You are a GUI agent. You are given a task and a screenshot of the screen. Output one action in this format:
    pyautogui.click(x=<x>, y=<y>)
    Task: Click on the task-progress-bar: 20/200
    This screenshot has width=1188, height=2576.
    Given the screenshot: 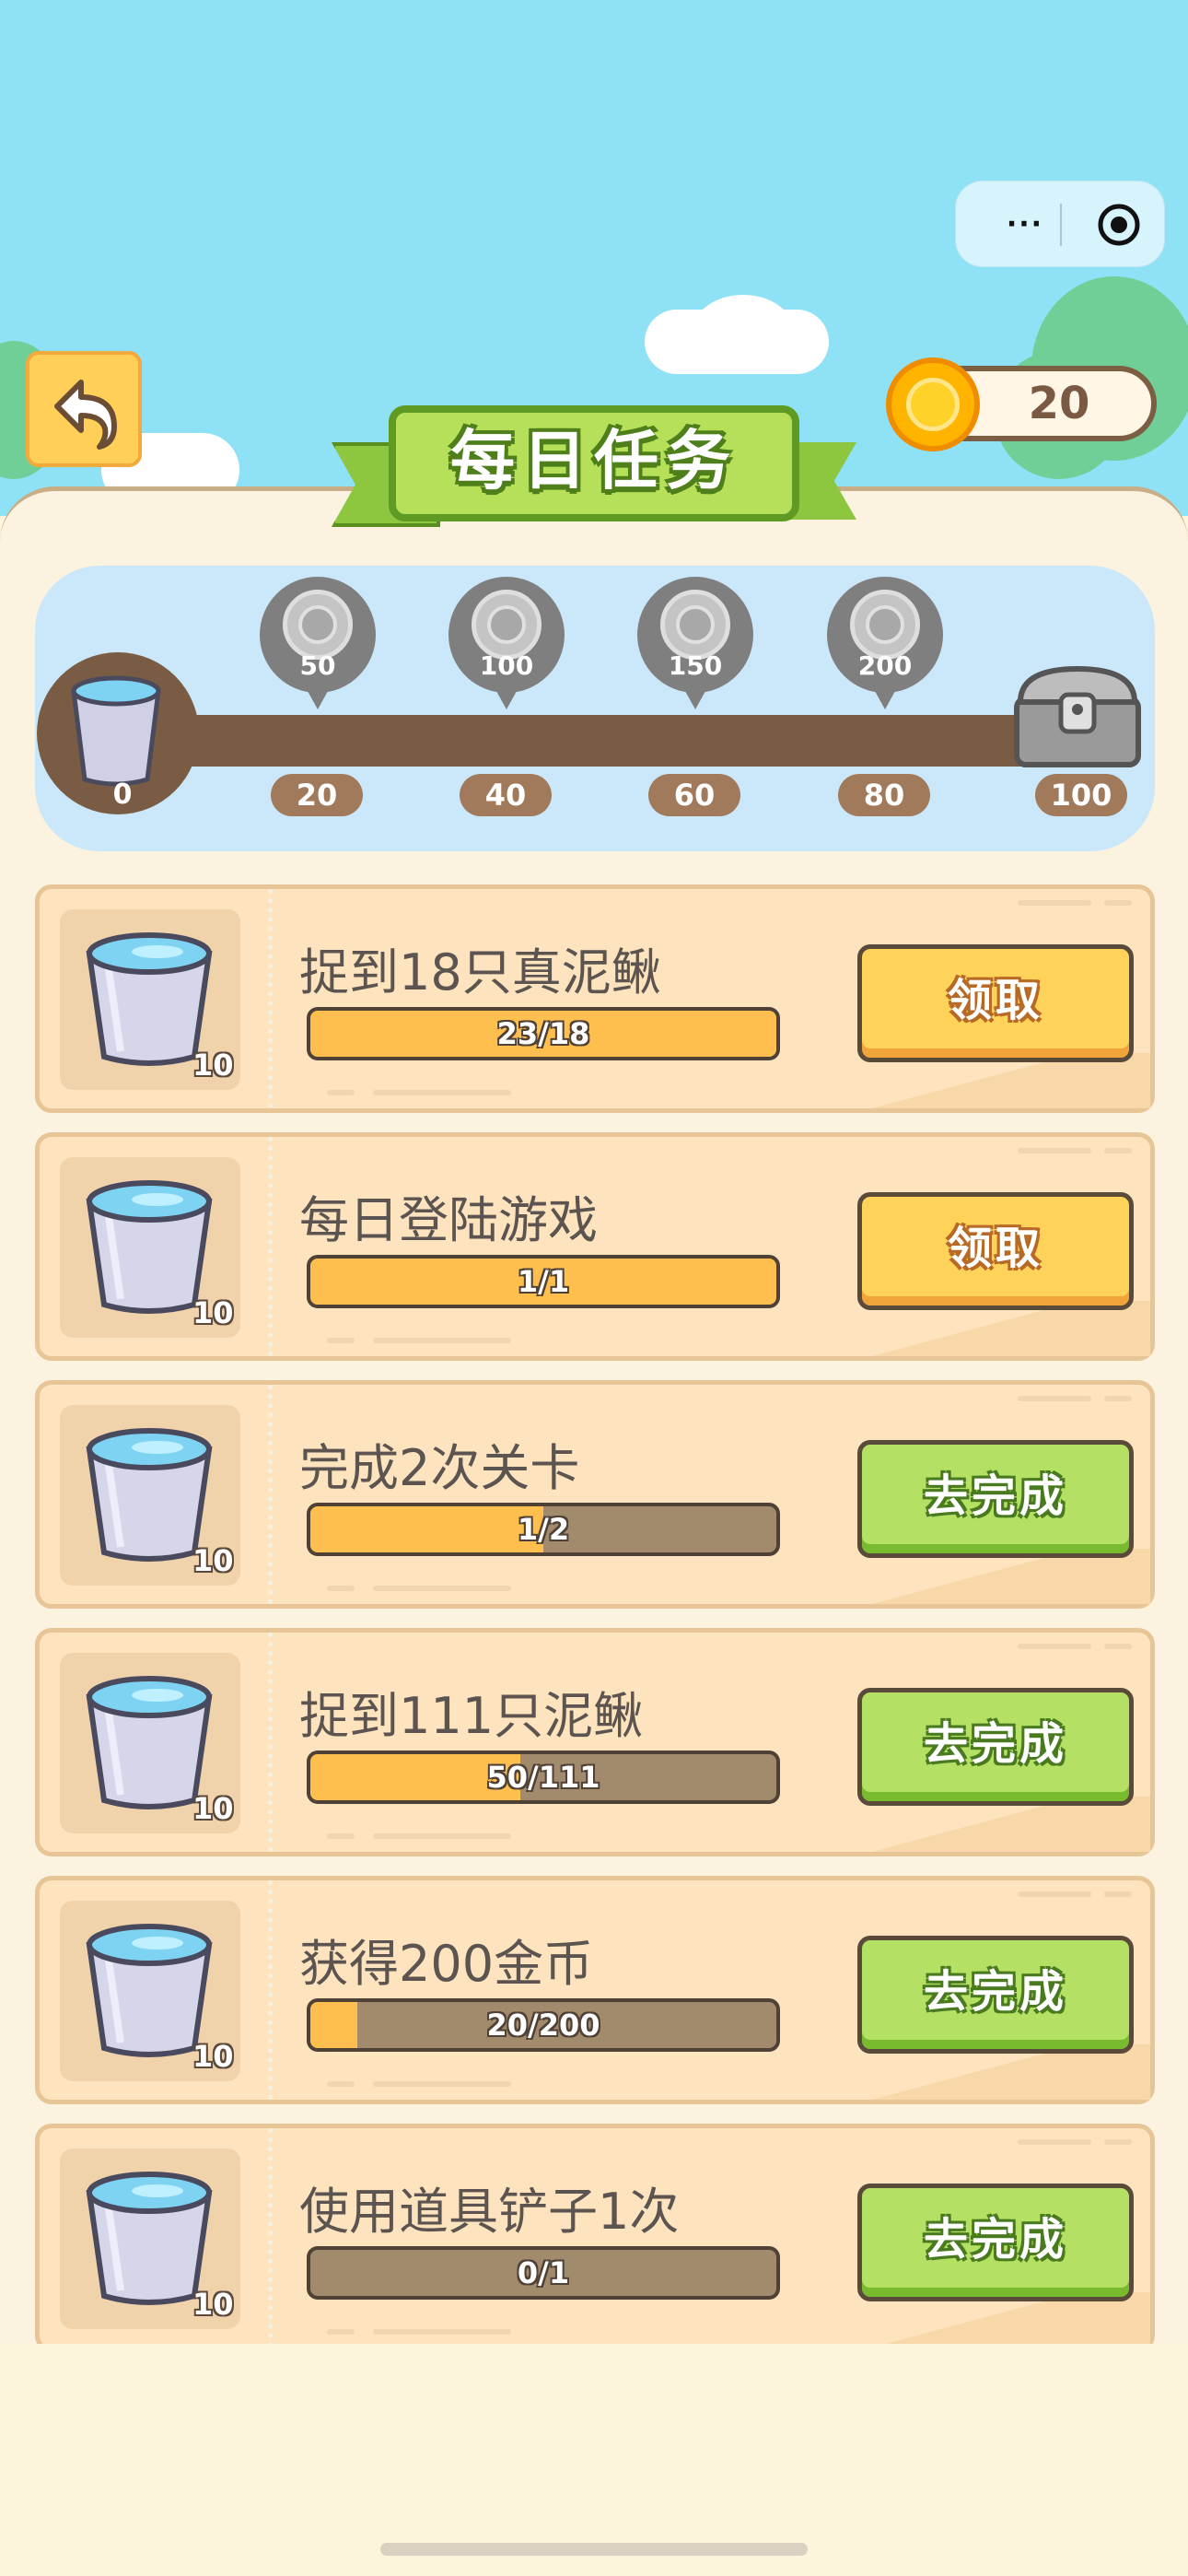 What is the action you would take?
    pyautogui.click(x=543, y=2025)
    